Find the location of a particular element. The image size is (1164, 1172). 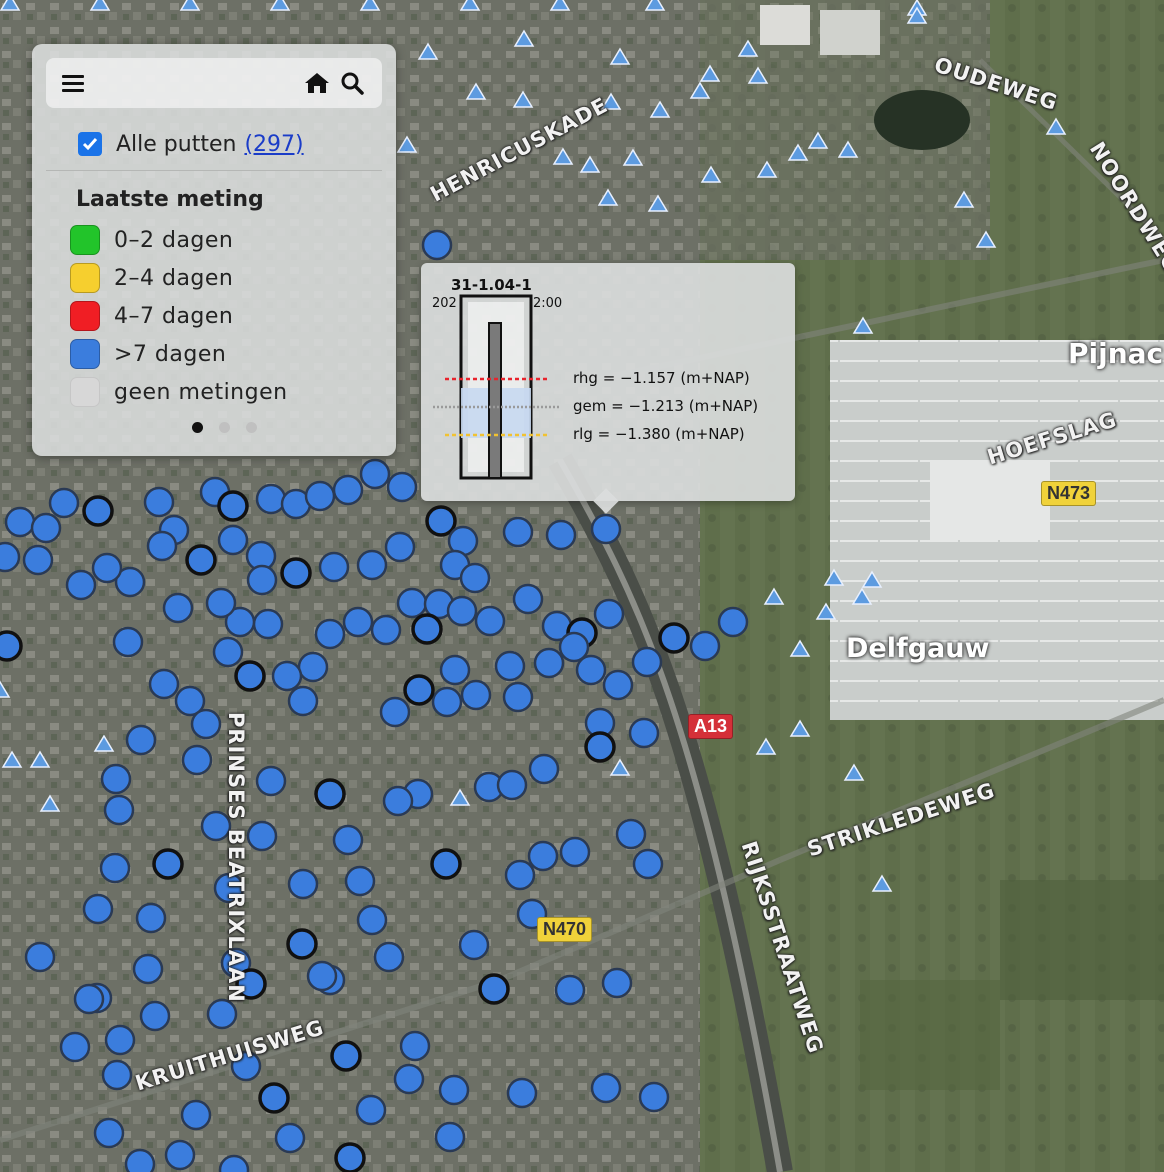

all-wells-checkbox is located at coordinates (90, 144).